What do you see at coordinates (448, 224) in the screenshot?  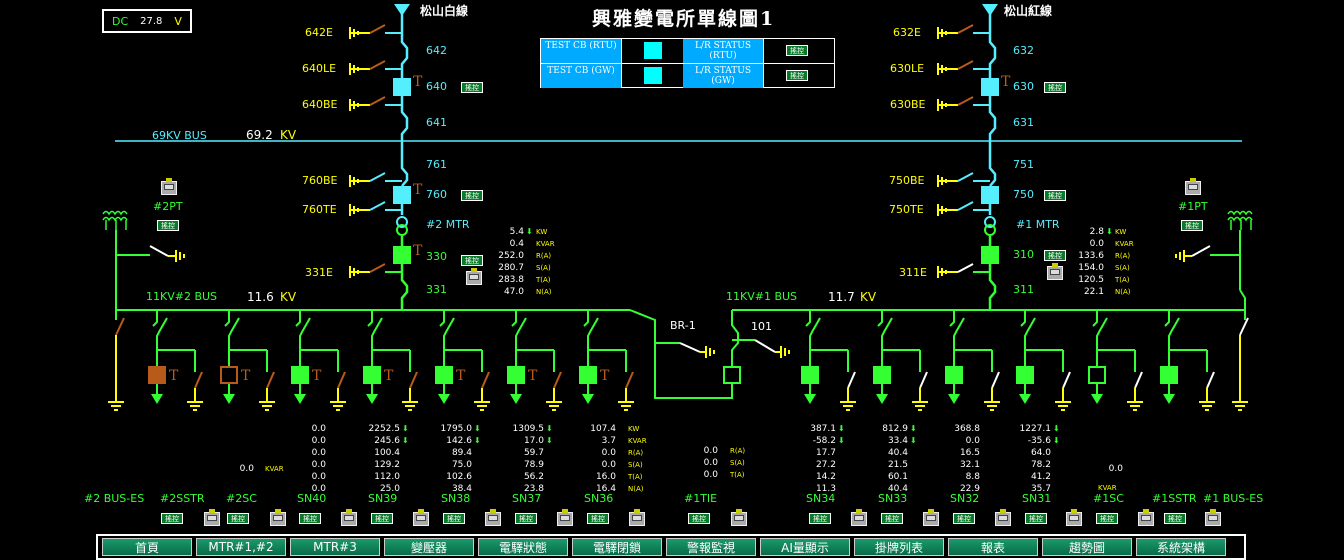 I see `label-2mtr: #2 MTR` at bounding box center [448, 224].